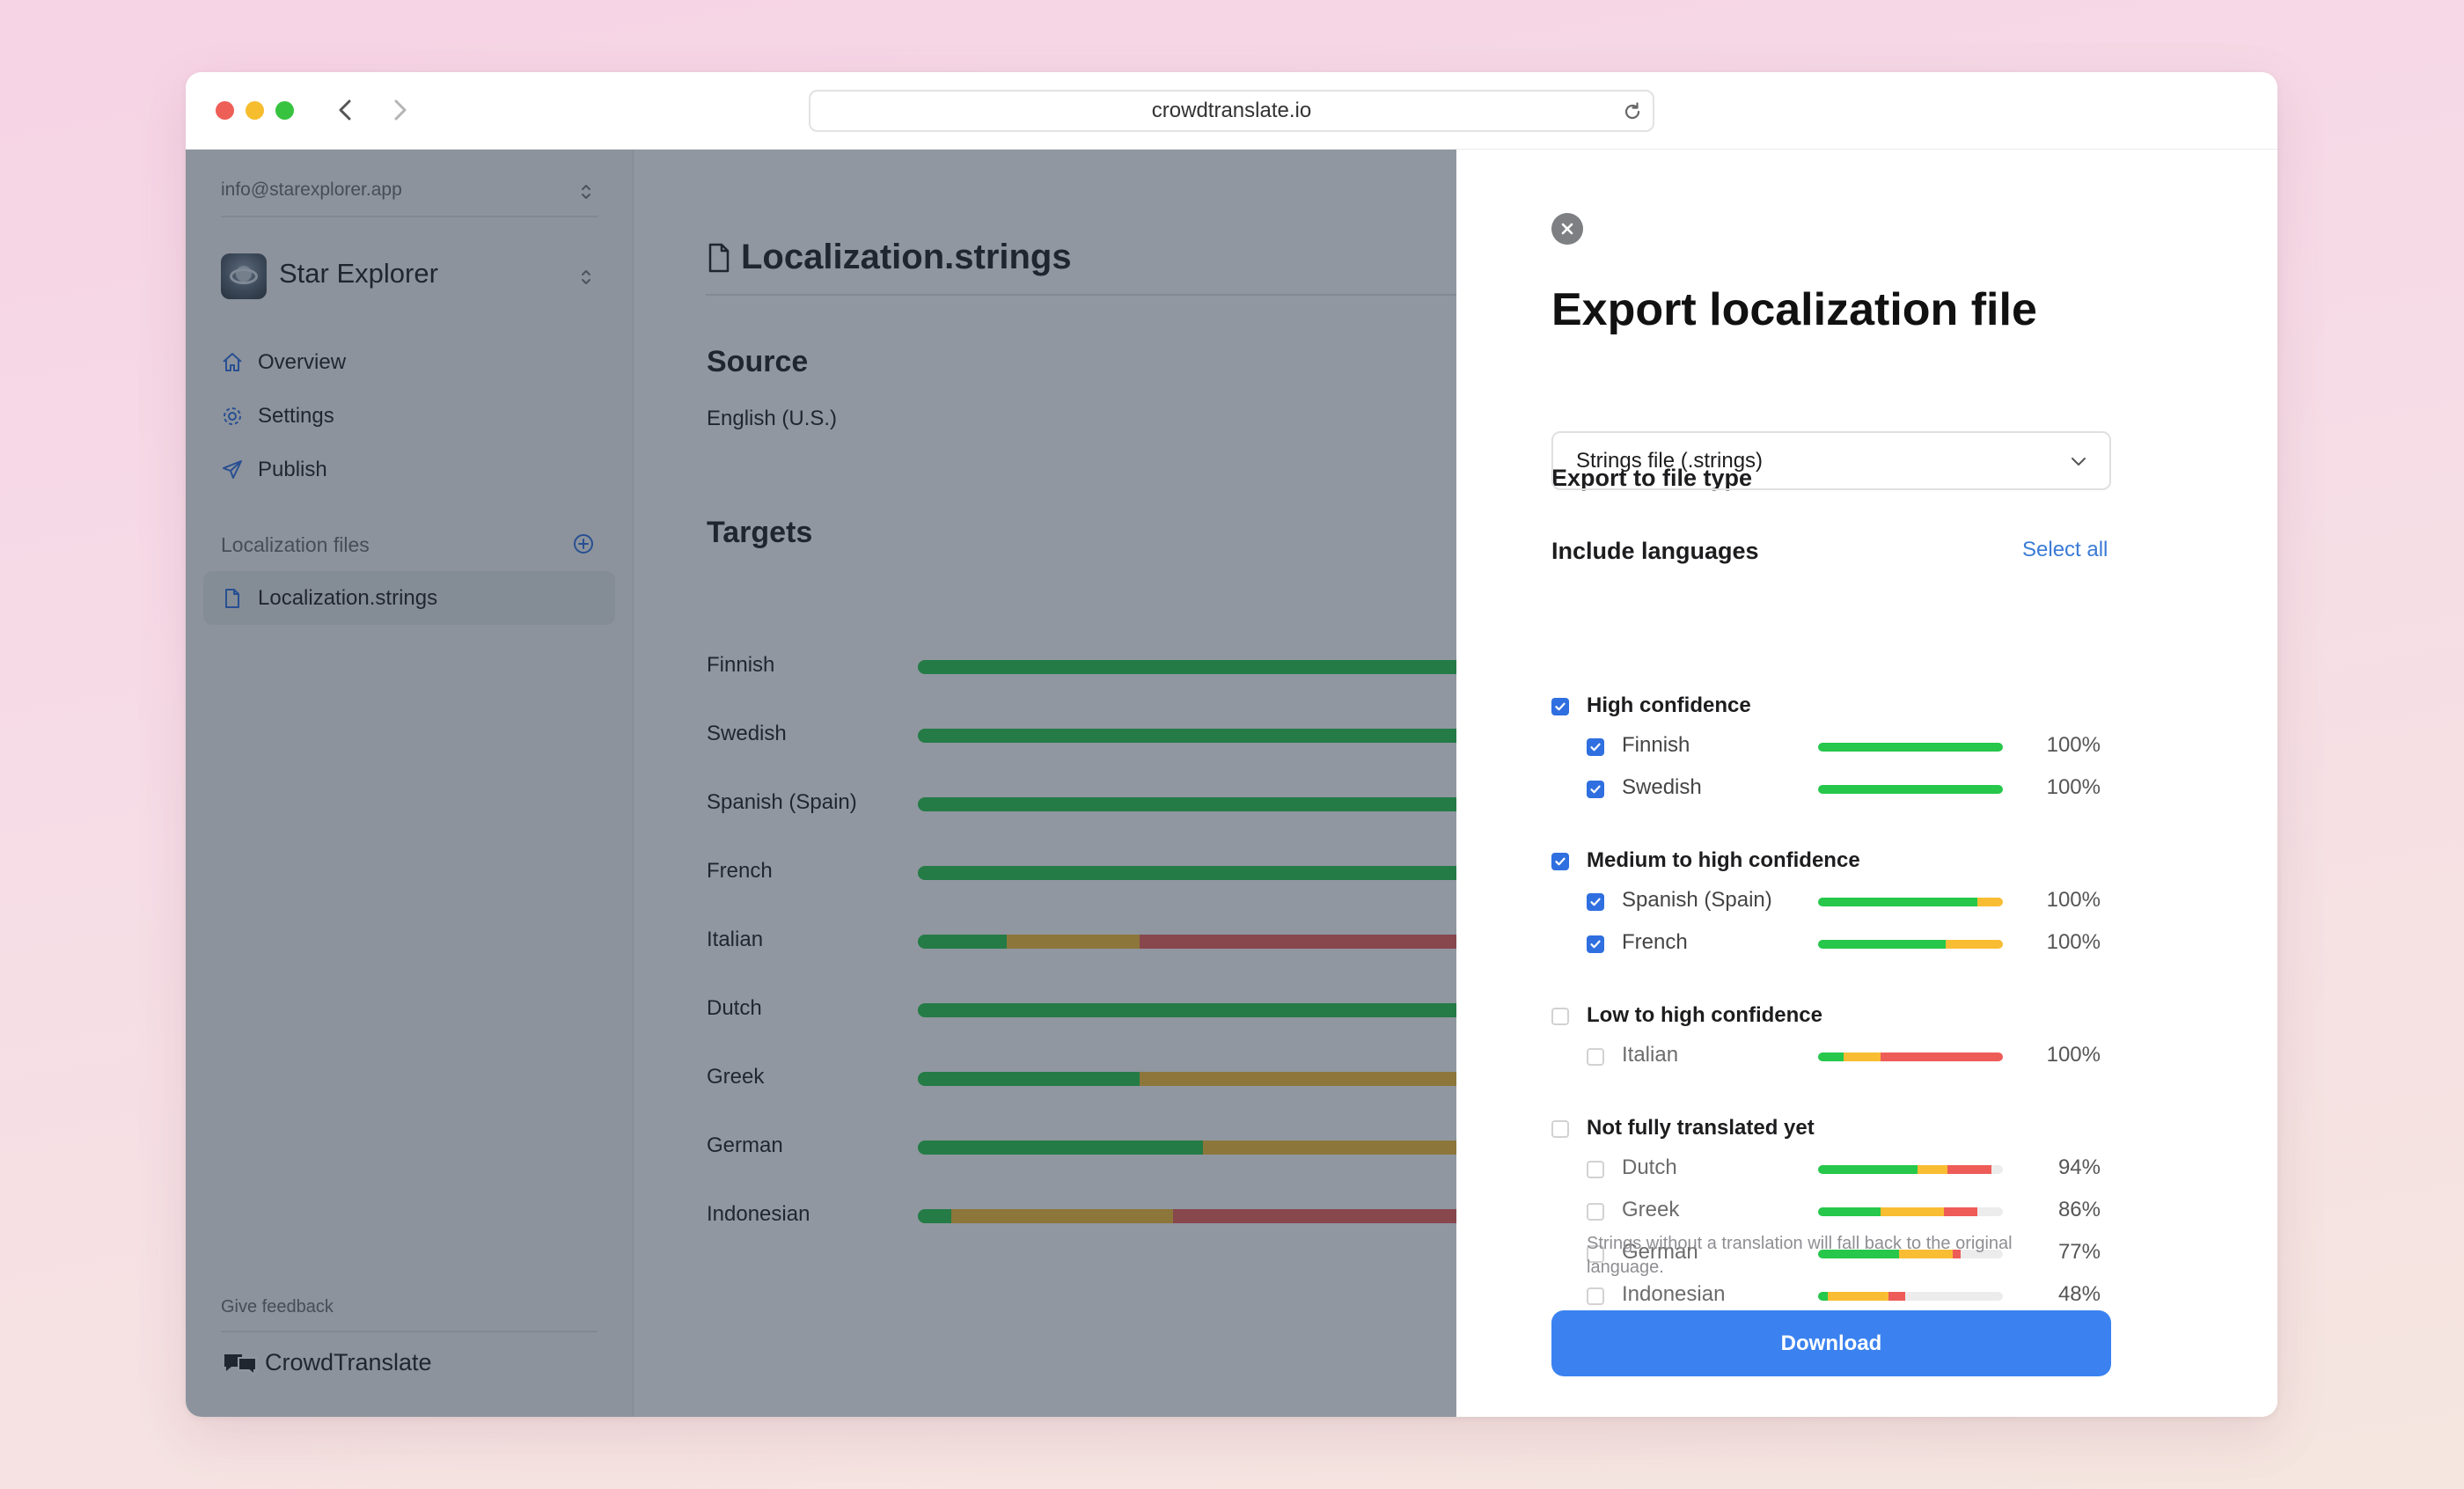 Image resolution: width=2464 pixels, height=1489 pixels. What do you see at coordinates (2079, 462) in the screenshot?
I see `chevron-down-icon` at bounding box center [2079, 462].